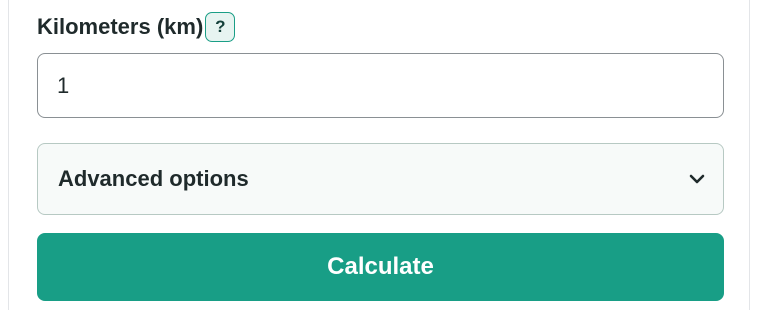 This screenshot has width=760, height=310. Describe the element at coordinates (120, 26) in the screenshot. I see `kilometers-label: Kilometers (km)` at that location.